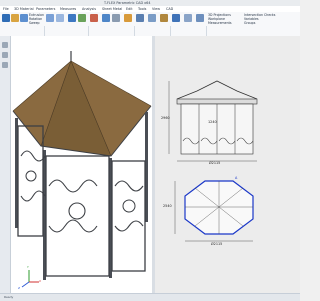 This screenshot has height=301, width=320. I want to click on copy-icon, so click(106, 18).